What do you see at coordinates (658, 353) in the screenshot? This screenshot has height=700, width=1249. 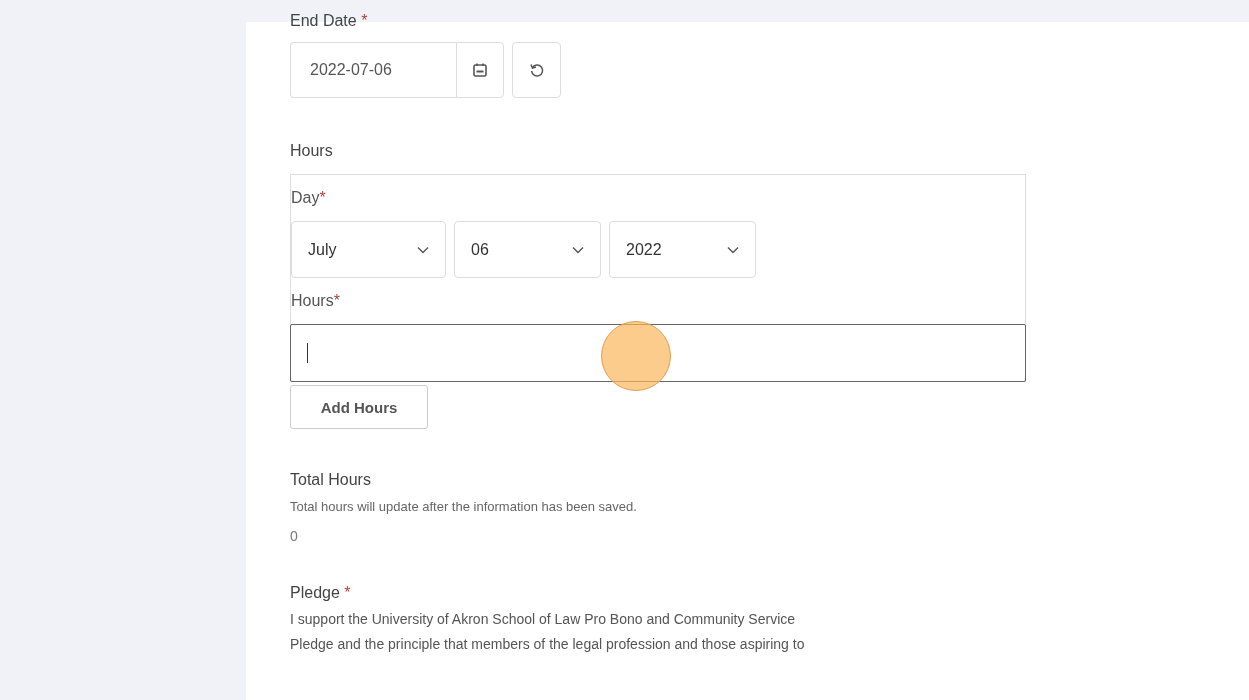 I see `hours-input` at bounding box center [658, 353].